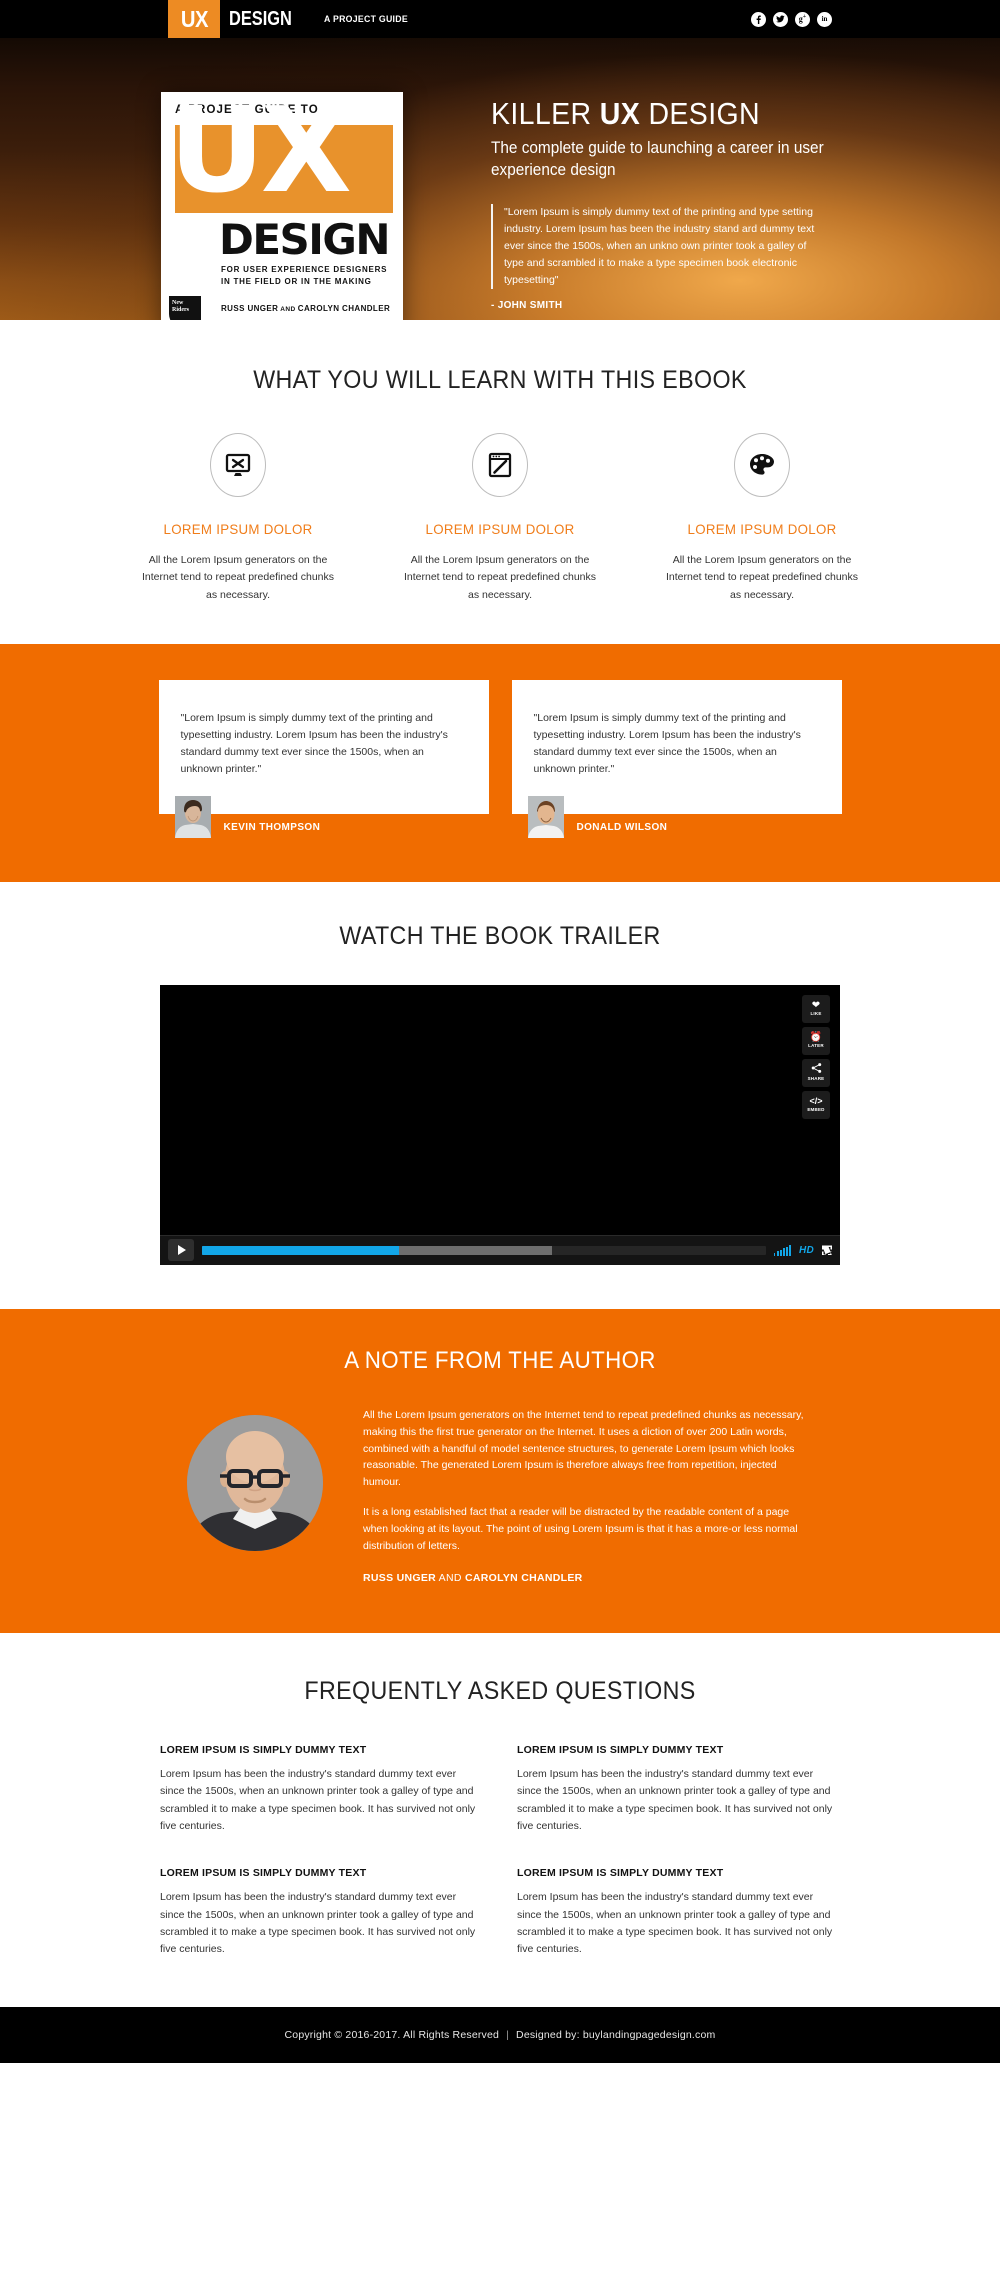  Describe the element at coordinates (527, 305) in the screenshot. I see `hero-quote-author: - JOHN SMITH` at that location.